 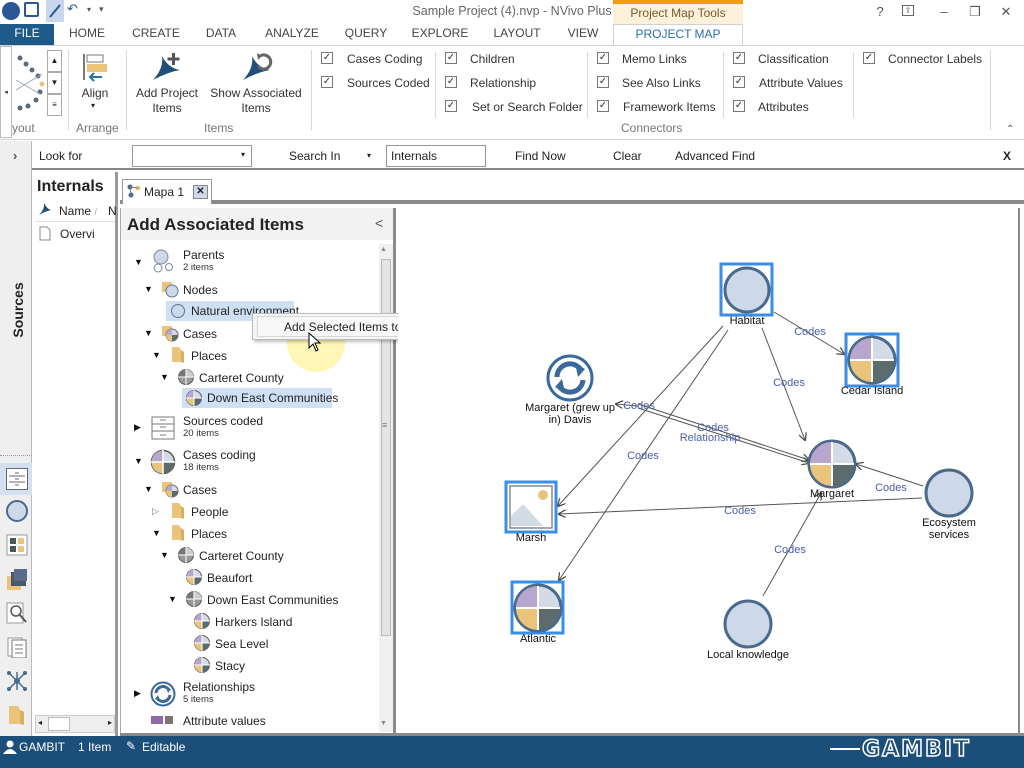 I want to click on collapsed-arrow-icon: ▷, so click(x=155, y=511).